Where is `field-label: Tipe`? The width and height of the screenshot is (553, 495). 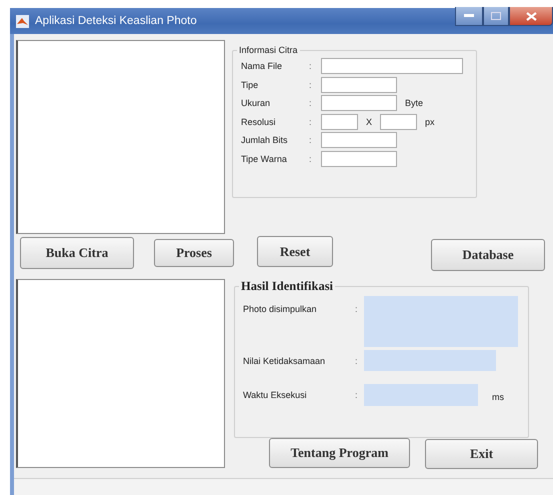 field-label: Tipe is located at coordinates (250, 85).